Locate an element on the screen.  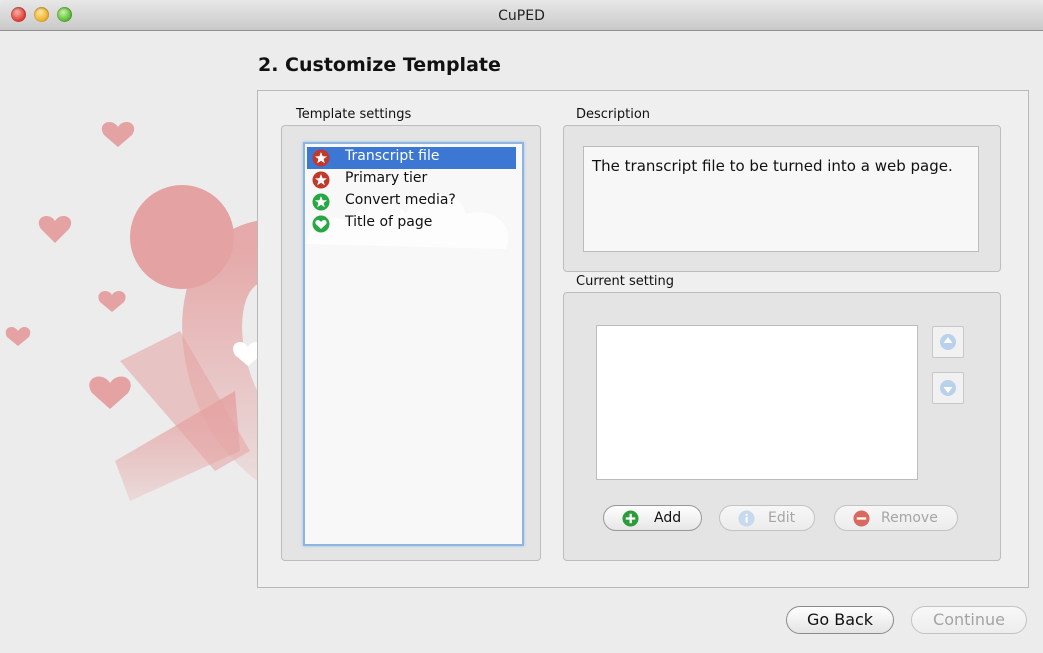
continue-button: Continue is located at coordinates (969, 620).